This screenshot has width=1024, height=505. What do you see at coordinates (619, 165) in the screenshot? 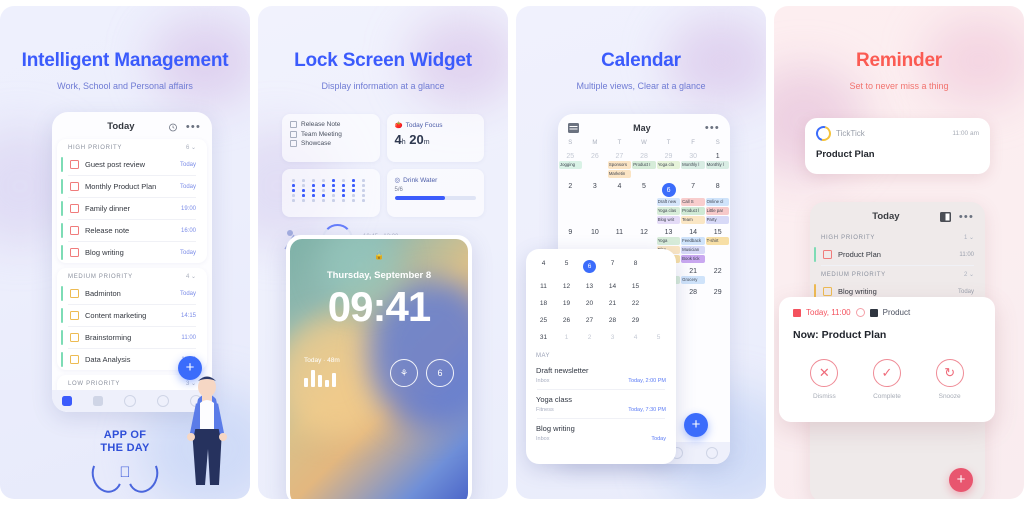
I see `event-chip: Sponsors` at bounding box center [619, 165].